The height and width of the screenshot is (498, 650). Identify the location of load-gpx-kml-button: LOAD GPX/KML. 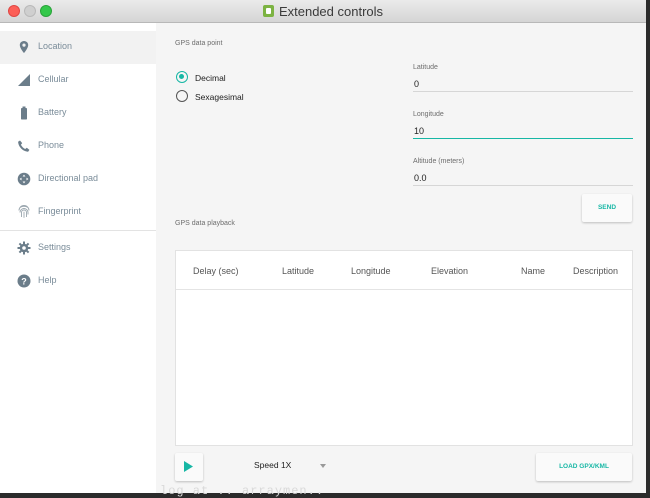
(584, 467).